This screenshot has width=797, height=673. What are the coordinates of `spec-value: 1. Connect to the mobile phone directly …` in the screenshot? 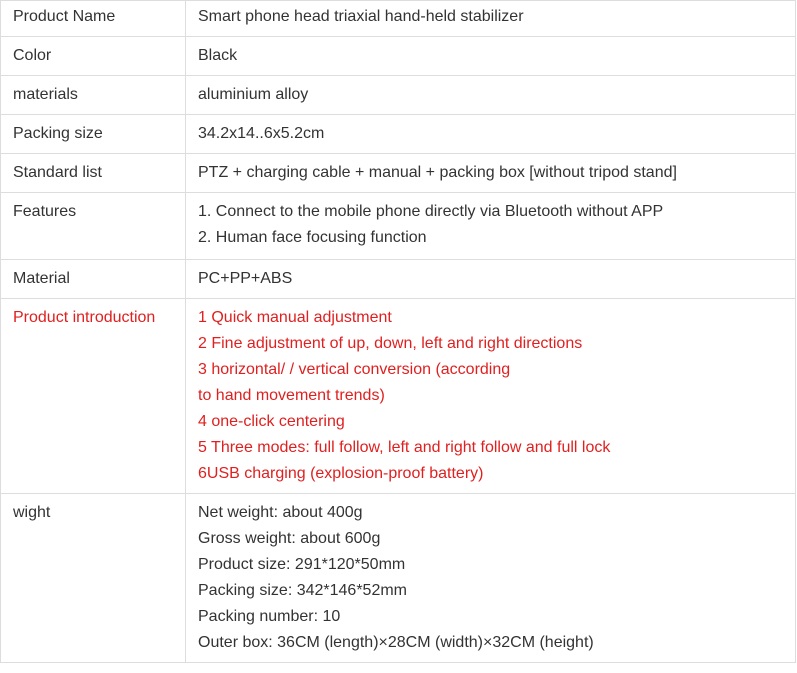 It's located at (490, 226).